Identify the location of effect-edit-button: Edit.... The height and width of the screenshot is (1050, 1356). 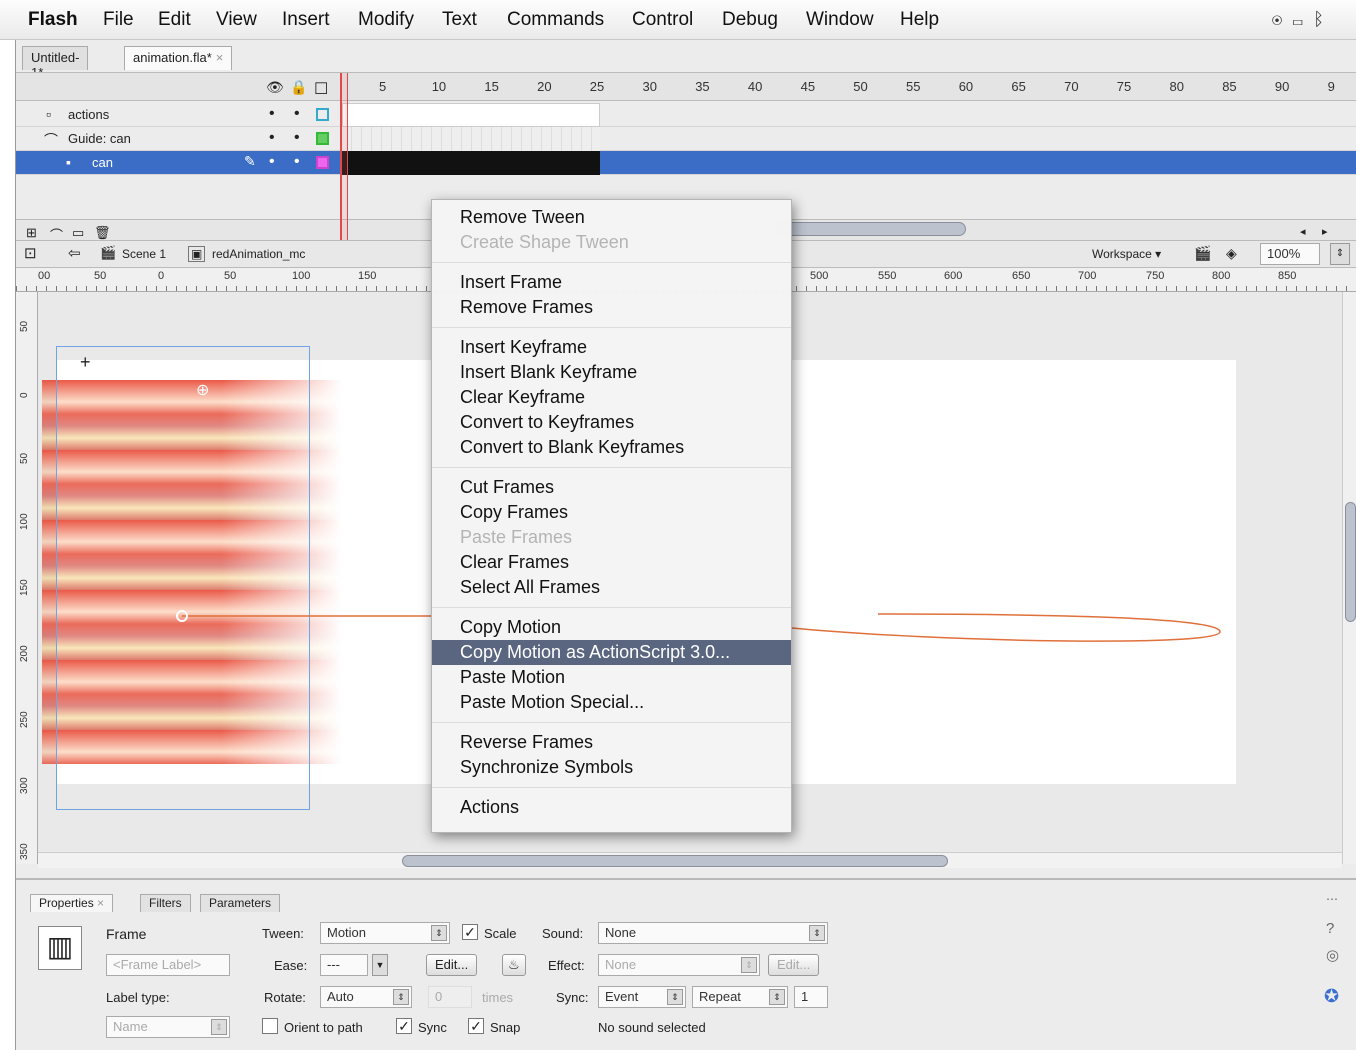
(794, 965).